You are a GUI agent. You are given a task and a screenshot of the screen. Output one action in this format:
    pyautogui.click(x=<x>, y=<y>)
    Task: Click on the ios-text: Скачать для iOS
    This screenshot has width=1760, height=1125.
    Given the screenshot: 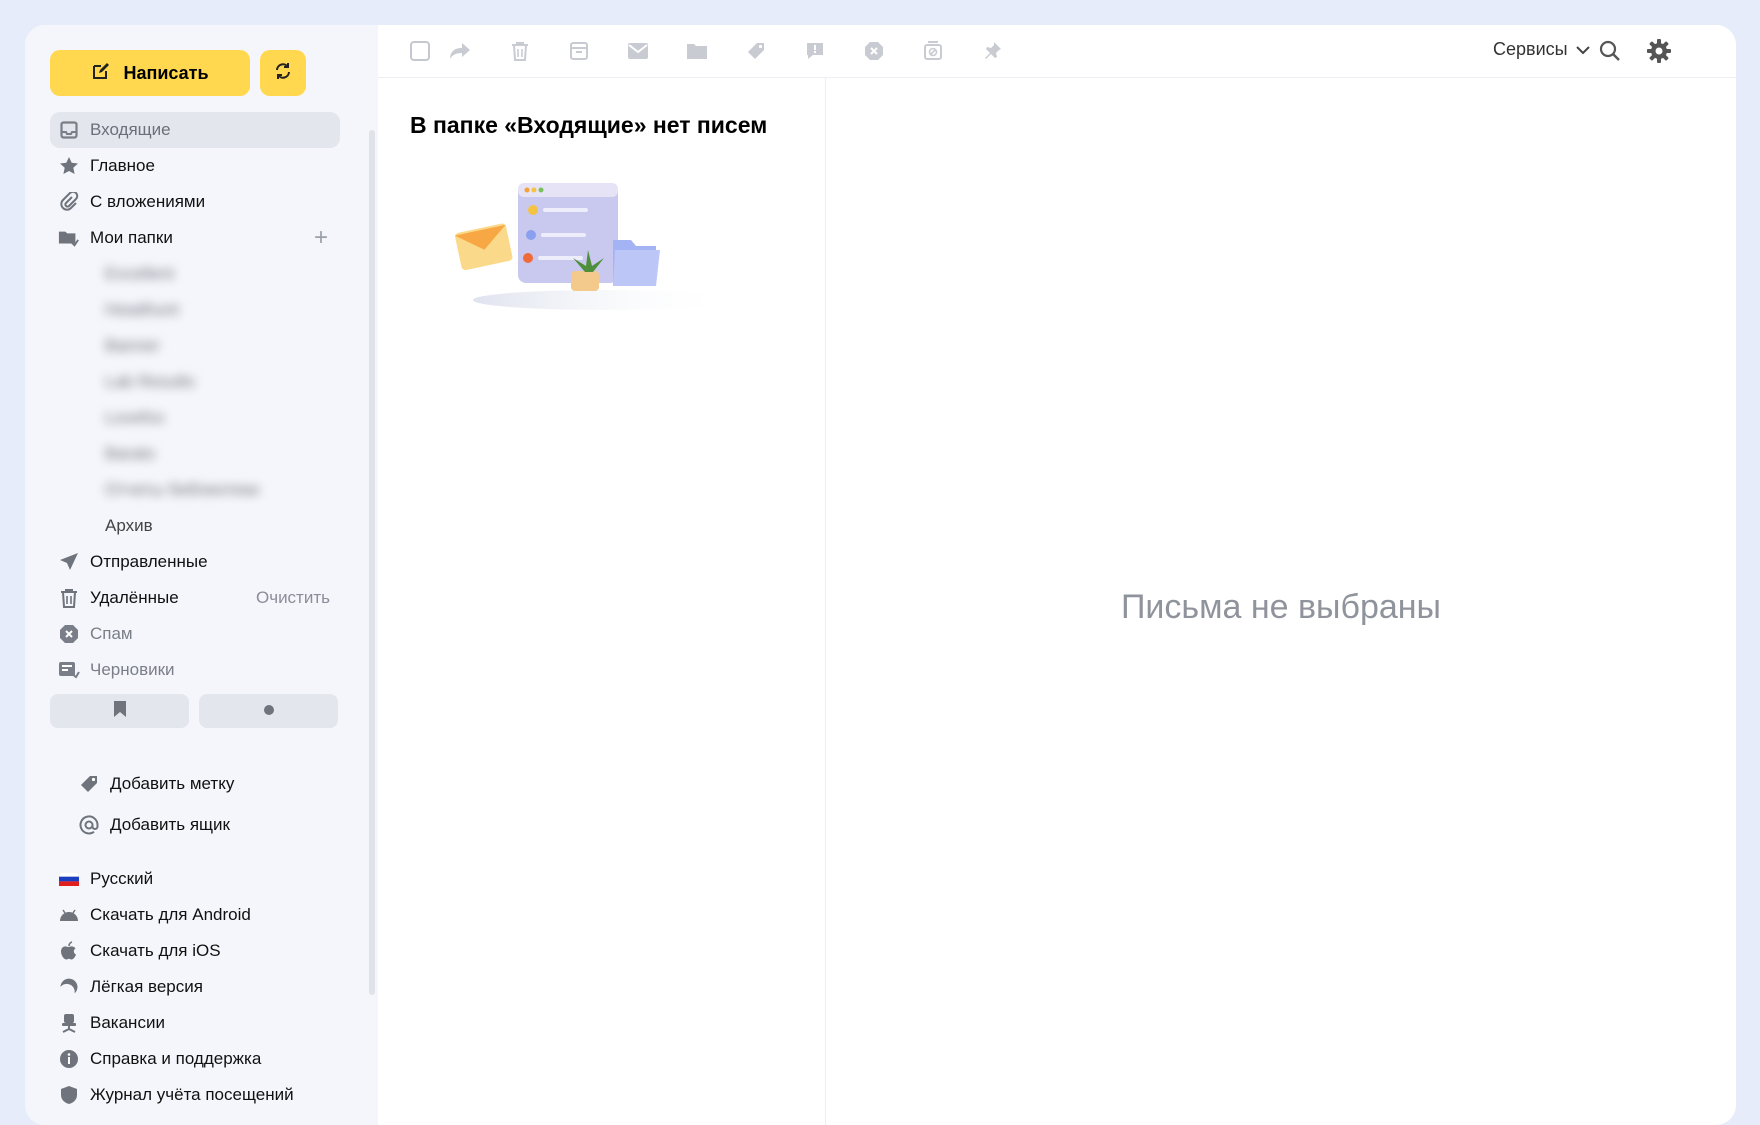 What is the action you would take?
    pyautogui.click(x=155, y=950)
    